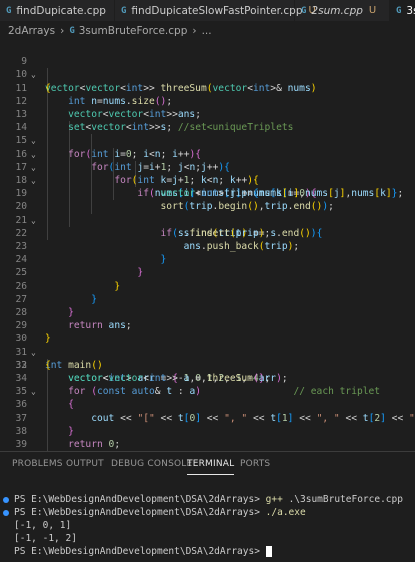  I want to click on tab-findDupicate: G findDupicate.cpp, so click(57, 10).